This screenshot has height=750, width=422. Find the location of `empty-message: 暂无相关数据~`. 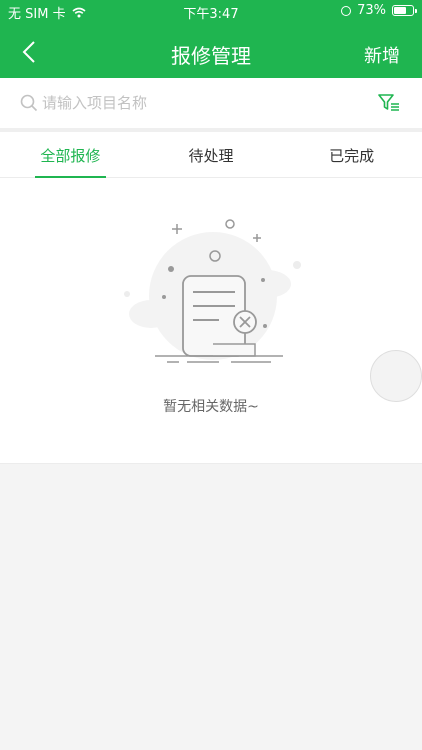

empty-message: 暂无相关数据~ is located at coordinates (211, 407).